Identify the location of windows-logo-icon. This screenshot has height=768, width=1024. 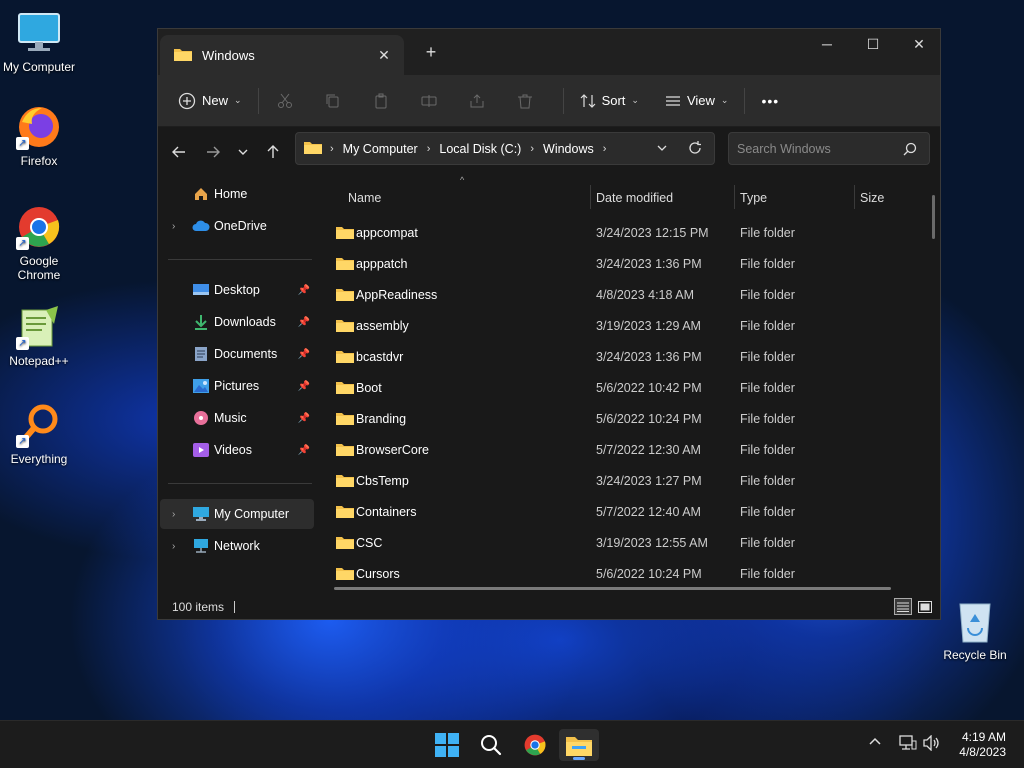
(447, 745).